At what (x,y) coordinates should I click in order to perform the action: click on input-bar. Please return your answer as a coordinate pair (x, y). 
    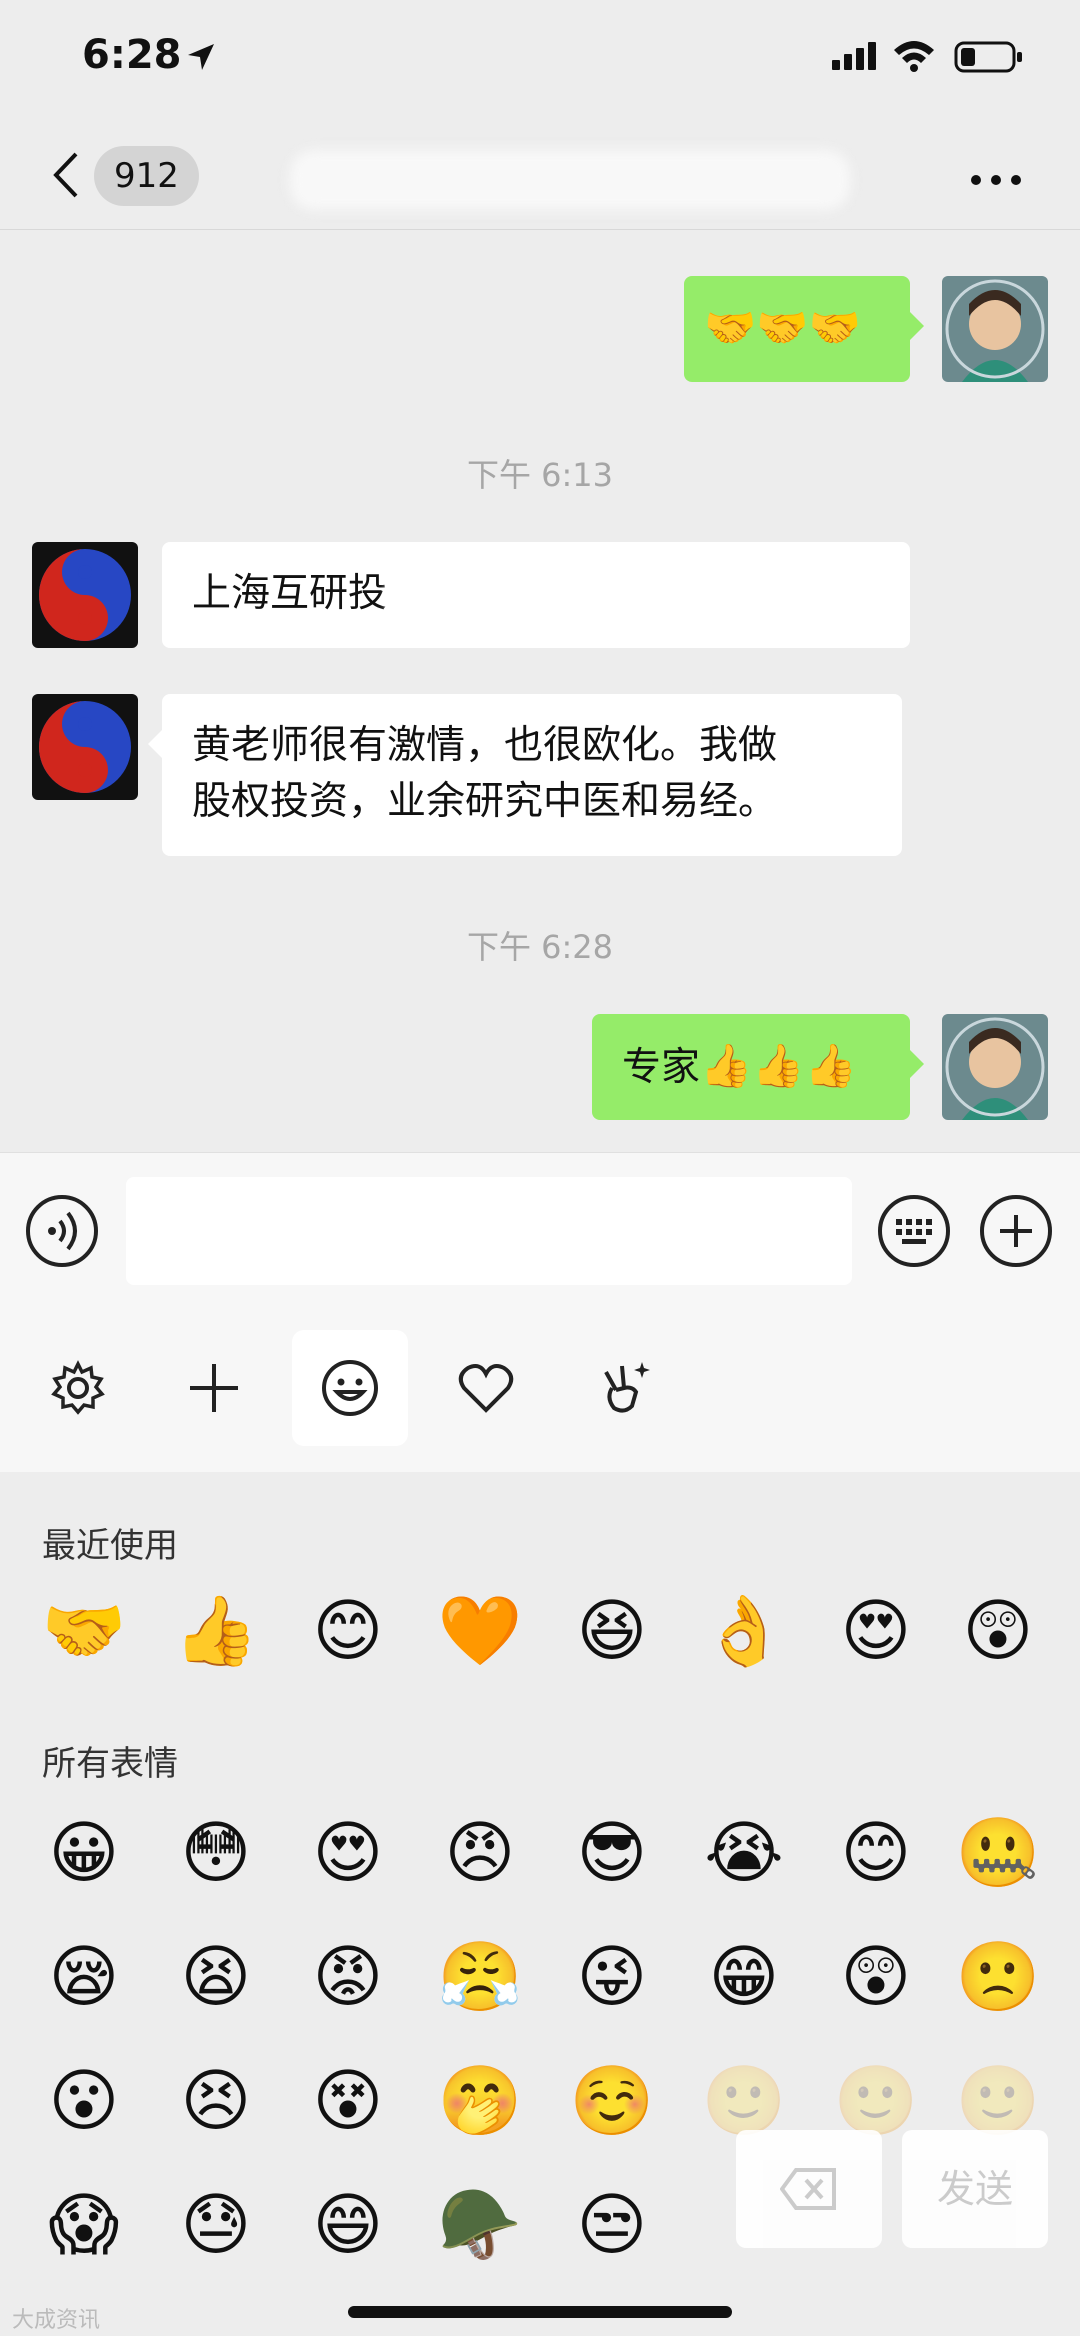
    Looking at the image, I should click on (540, 1232).